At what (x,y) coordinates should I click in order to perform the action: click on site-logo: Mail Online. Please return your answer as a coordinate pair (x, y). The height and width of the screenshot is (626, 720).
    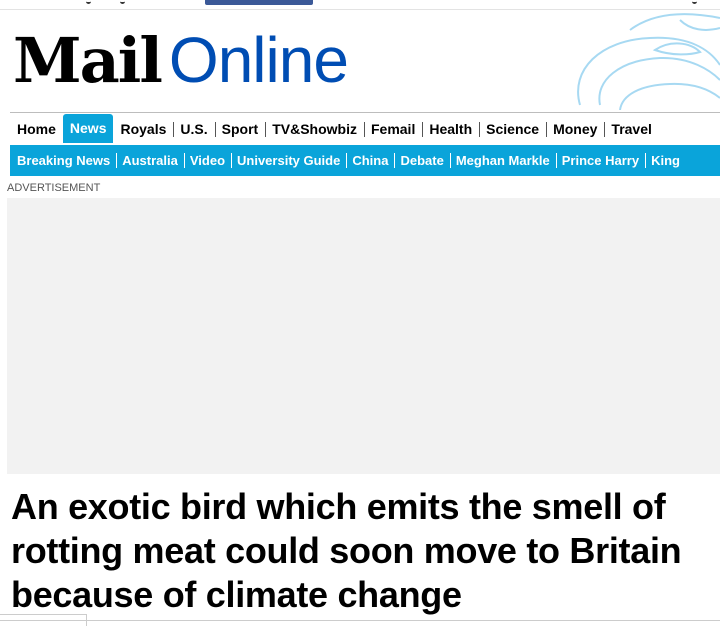
    Looking at the image, I should click on (181, 60).